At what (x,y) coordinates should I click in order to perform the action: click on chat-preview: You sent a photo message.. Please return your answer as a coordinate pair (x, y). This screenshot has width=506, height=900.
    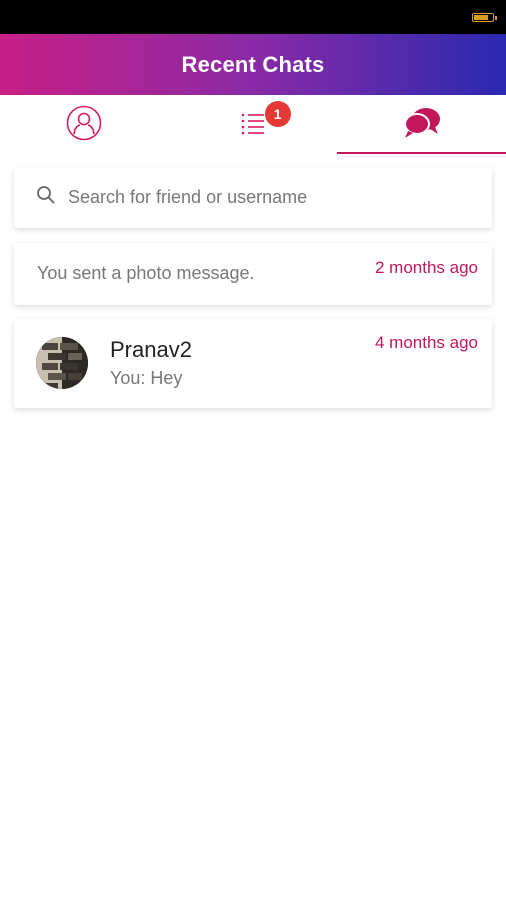
    Looking at the image, I should click on (146, 273).